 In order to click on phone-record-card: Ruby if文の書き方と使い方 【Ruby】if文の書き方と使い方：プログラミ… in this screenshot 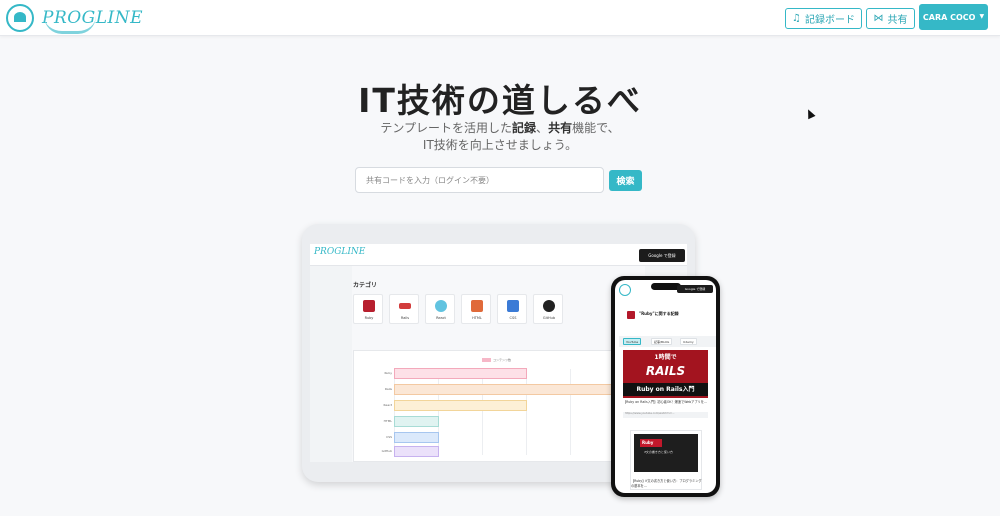, I will do `click(666, 460)`.